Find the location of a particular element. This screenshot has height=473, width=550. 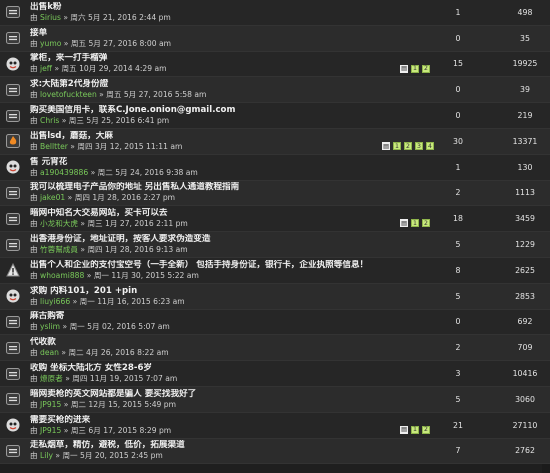

page-link: 4 is located at coordinates (430, 146).